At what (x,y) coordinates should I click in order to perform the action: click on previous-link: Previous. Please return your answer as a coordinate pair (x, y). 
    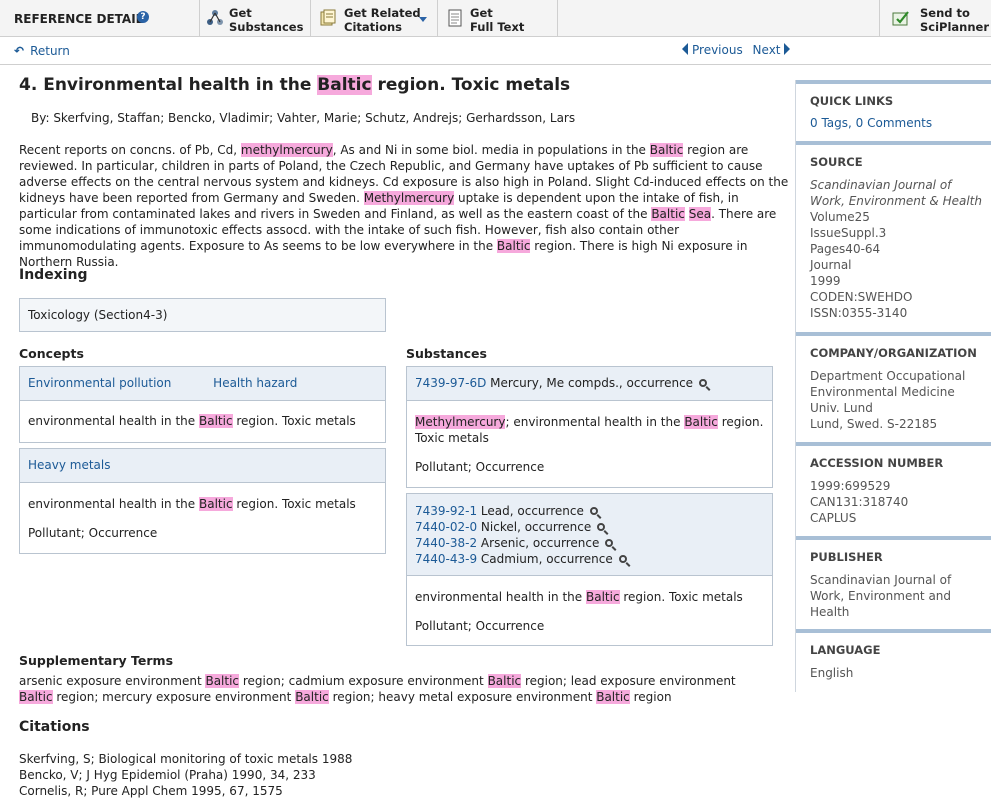
    Looking at the image, I should click on (717, 50).